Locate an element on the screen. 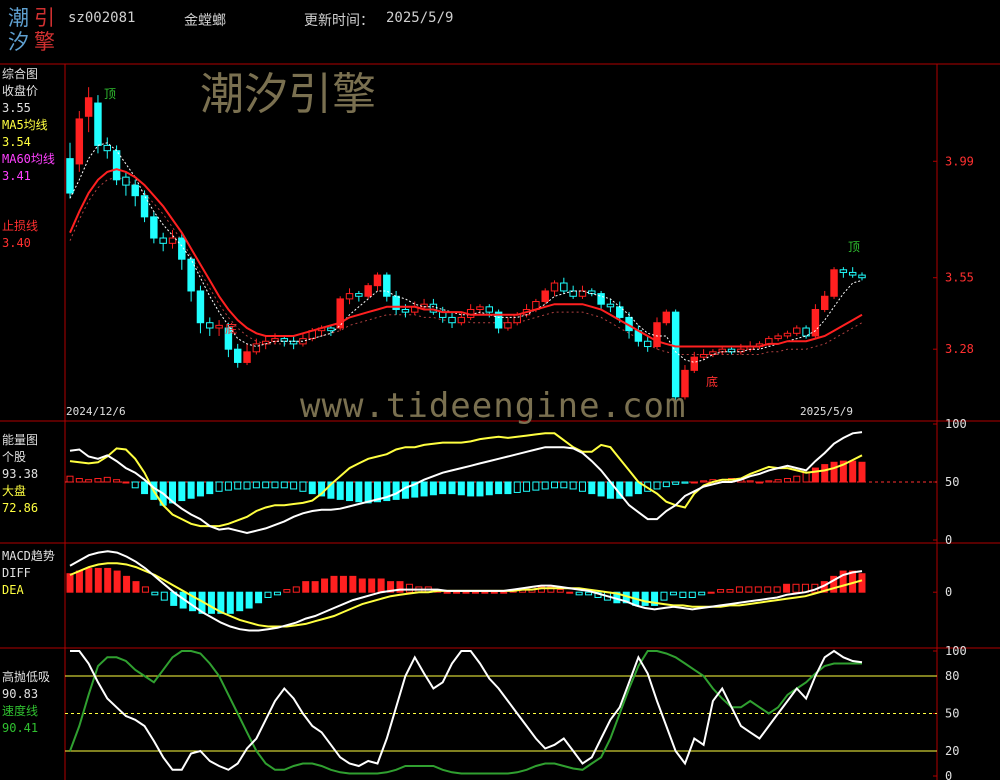 The width and height of the screenshot is (1000, 780). market-value: 72.86 is located at coordinates (20, 508).